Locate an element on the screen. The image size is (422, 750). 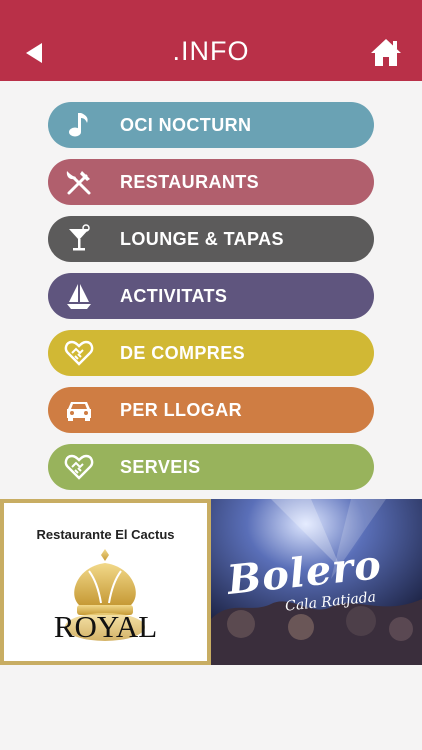
menu-item-activitats: ACTIVITATS is located at coordinates (211, 296).